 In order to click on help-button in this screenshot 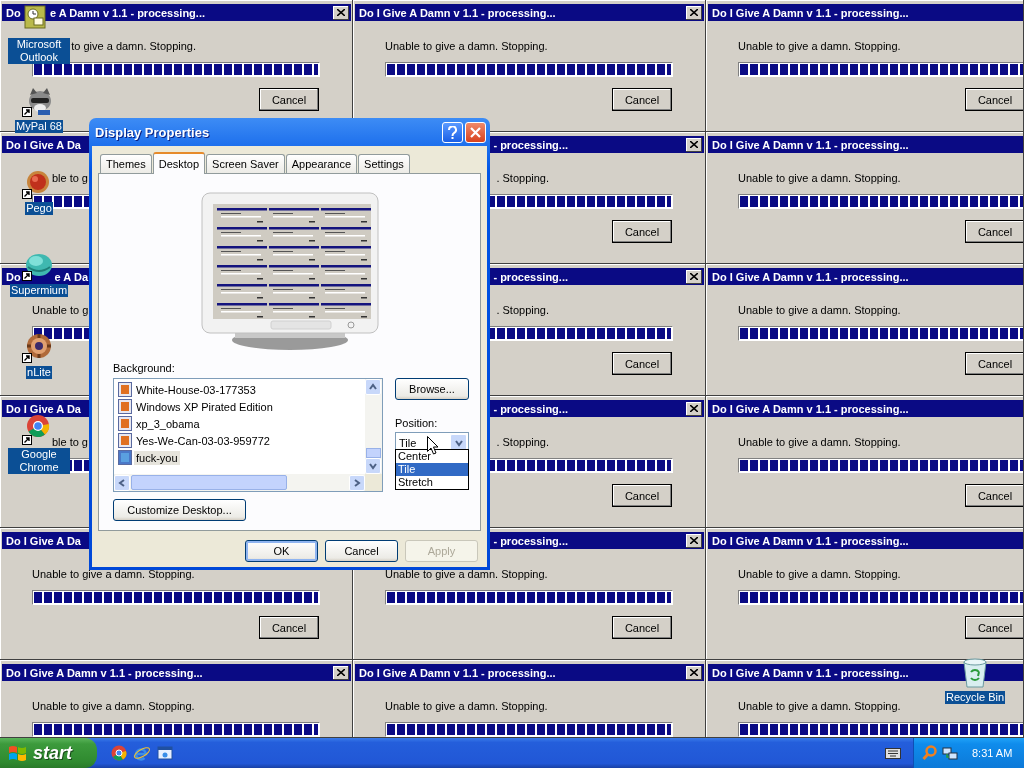, I will do `click(452, 132)`.